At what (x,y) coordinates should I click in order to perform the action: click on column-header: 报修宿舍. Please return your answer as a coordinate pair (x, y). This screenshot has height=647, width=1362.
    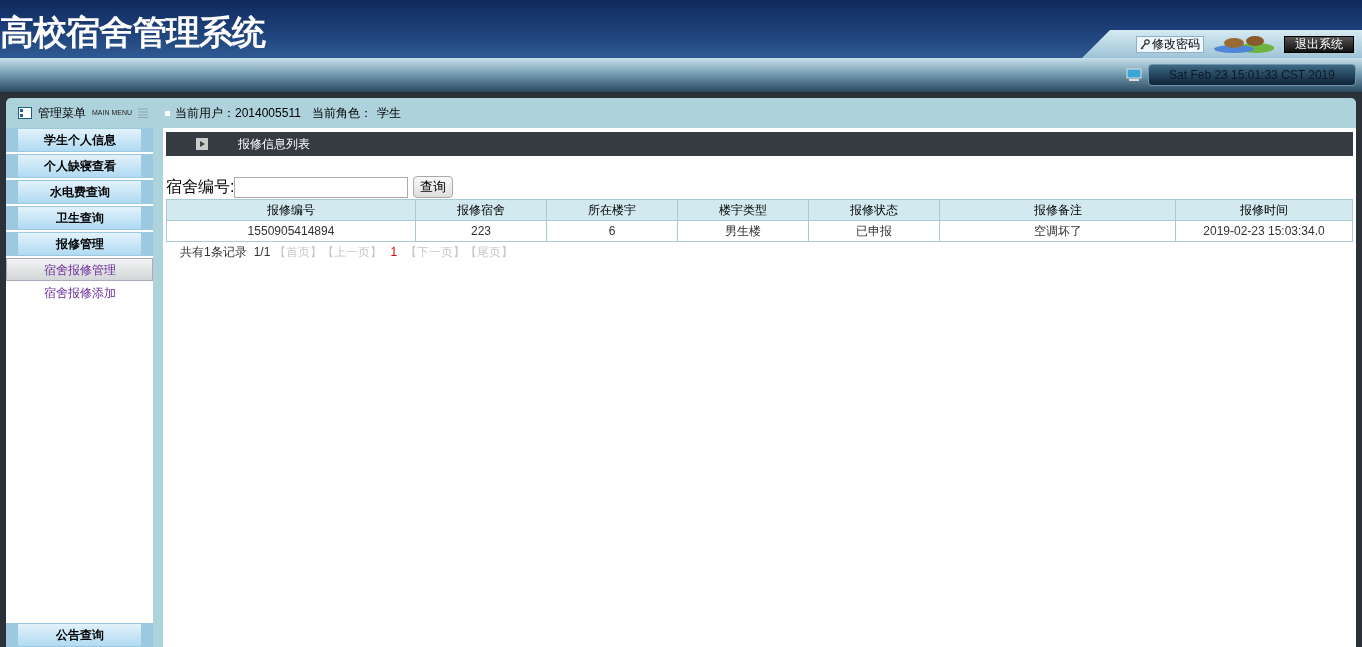
    Looking at the image, I should click on (481, 210).